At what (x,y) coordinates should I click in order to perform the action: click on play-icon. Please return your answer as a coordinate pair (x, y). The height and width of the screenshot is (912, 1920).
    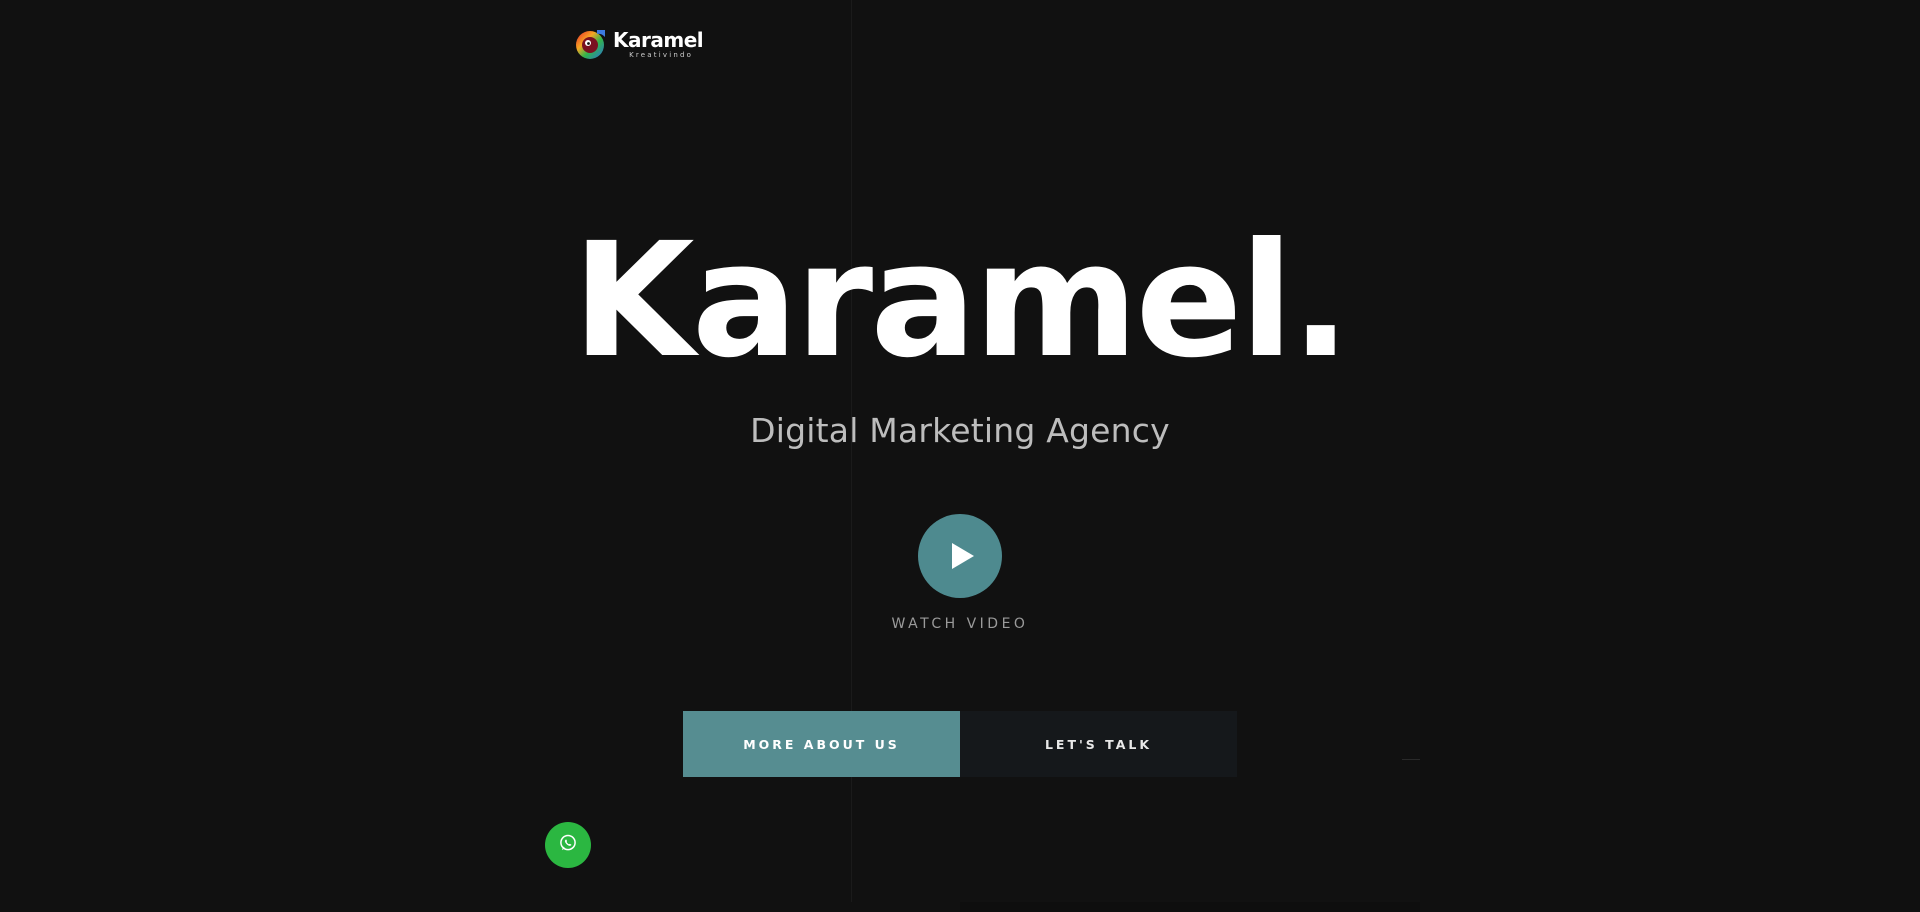
    Looking at the image, I should click on (963, 556).